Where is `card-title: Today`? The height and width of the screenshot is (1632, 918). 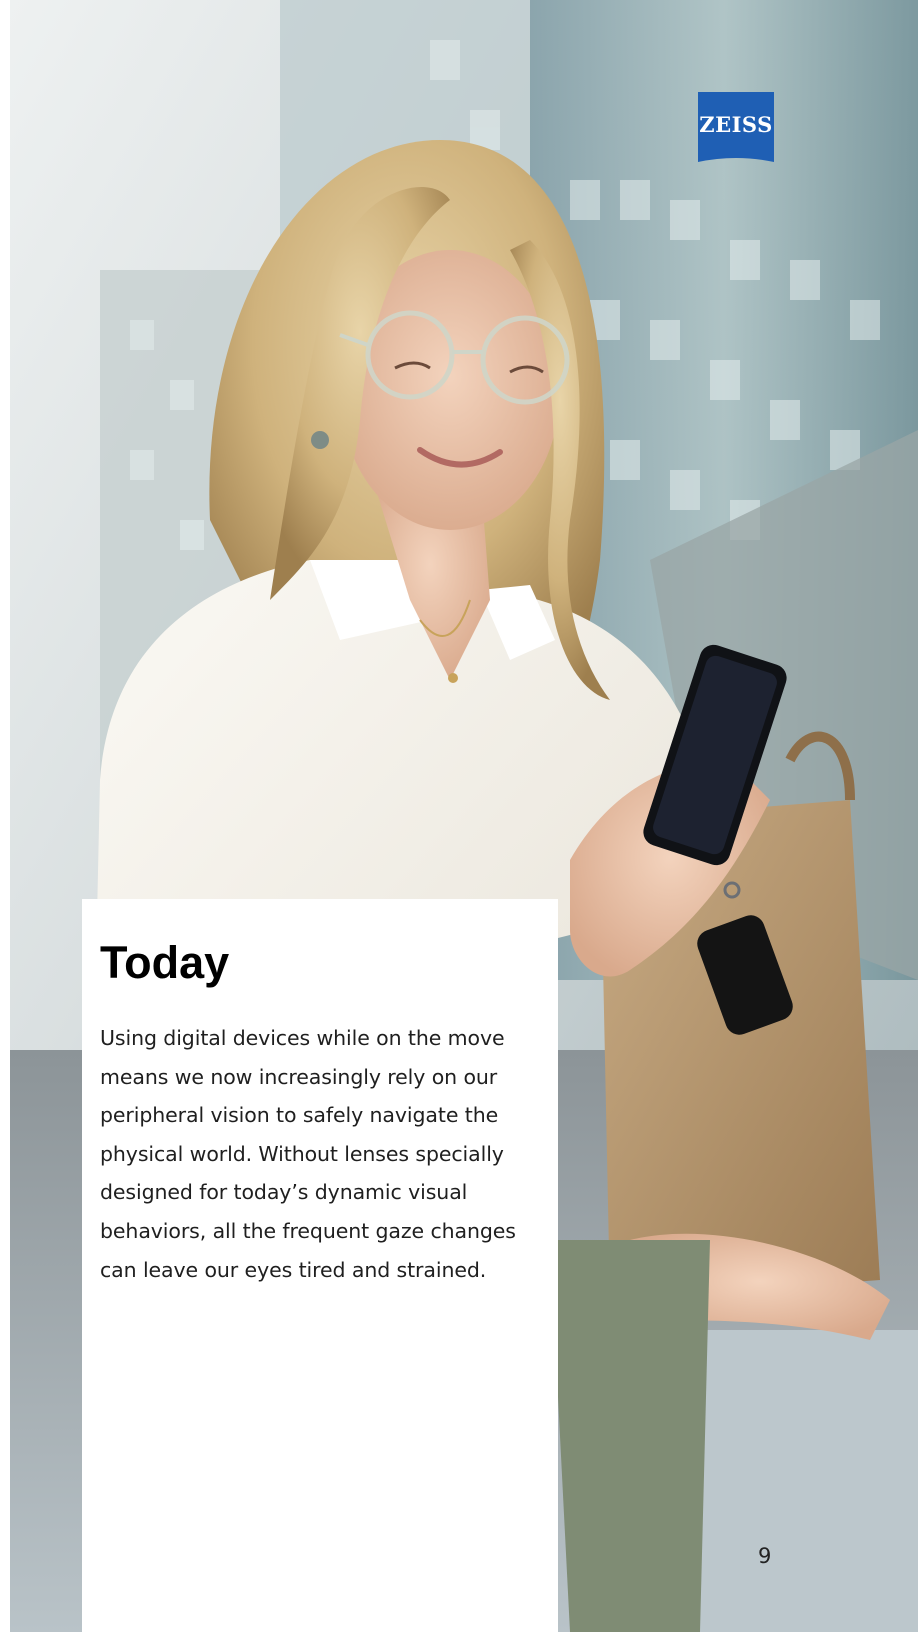
card-title: Today is located at coordinates (165, 962).